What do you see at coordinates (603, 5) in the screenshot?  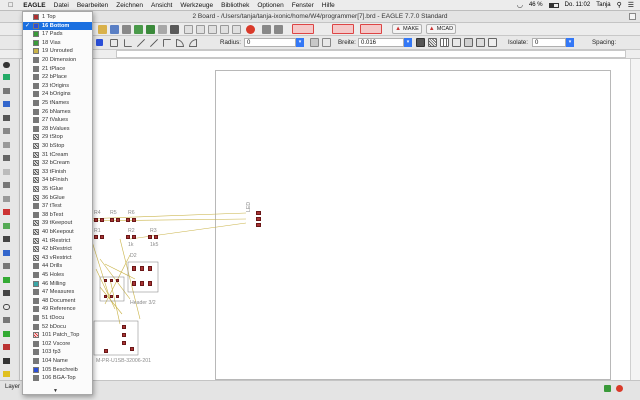 I see `user-text: Tanja` at bounding box center [603, 5].